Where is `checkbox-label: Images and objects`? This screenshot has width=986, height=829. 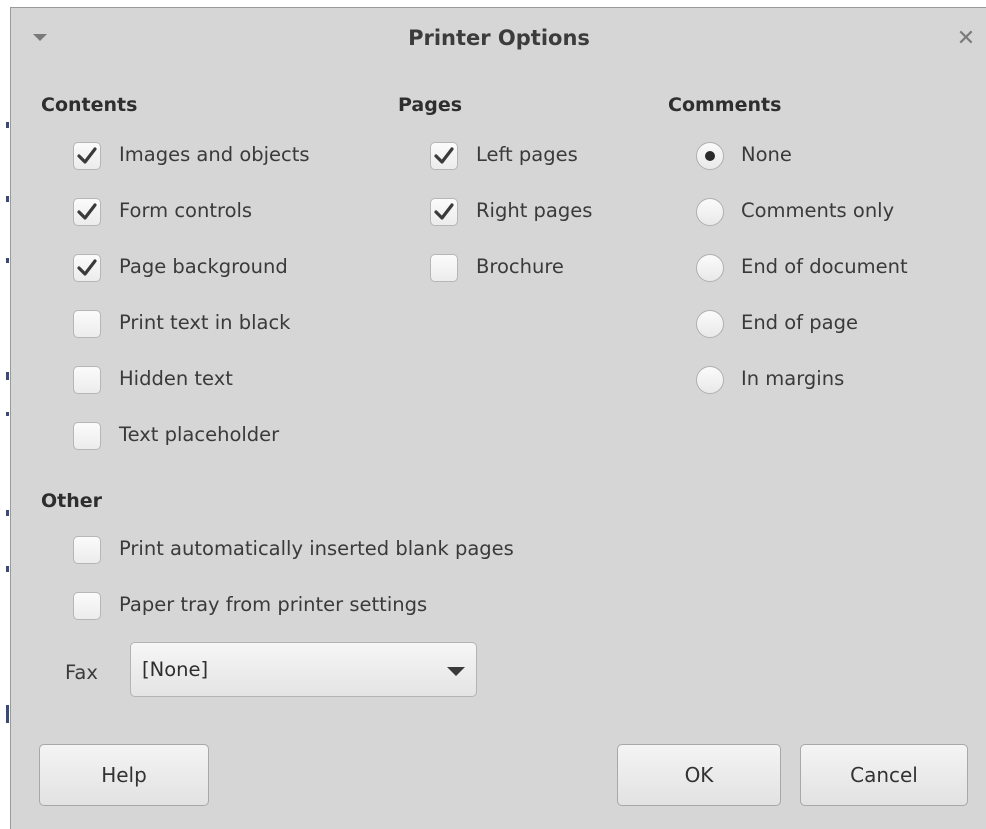 checkbox-label: Images and objects is located at coordinates (214, 154).